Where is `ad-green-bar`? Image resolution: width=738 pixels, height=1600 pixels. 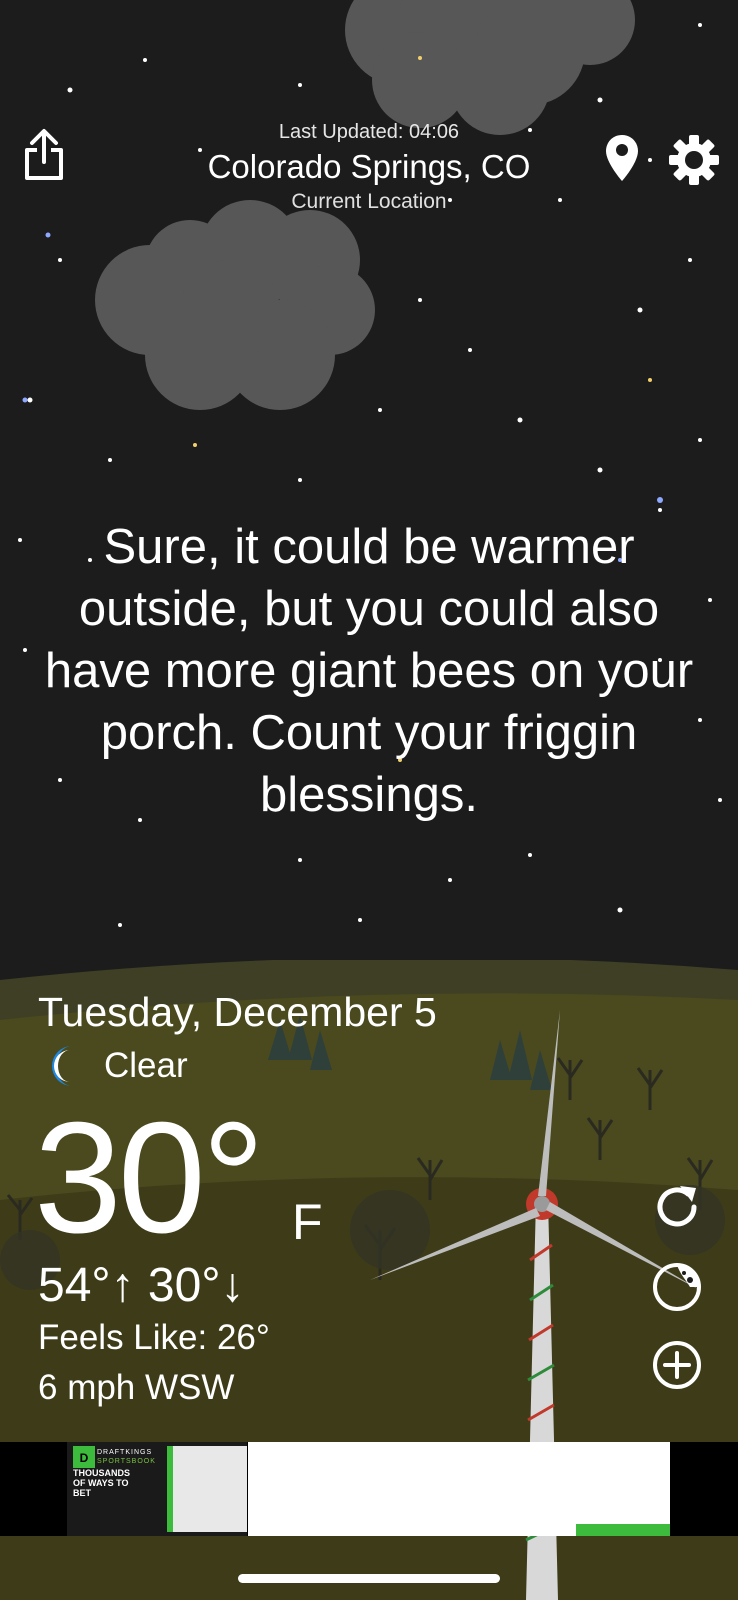
ad-green-bar is located at coordinates (623, 1530).